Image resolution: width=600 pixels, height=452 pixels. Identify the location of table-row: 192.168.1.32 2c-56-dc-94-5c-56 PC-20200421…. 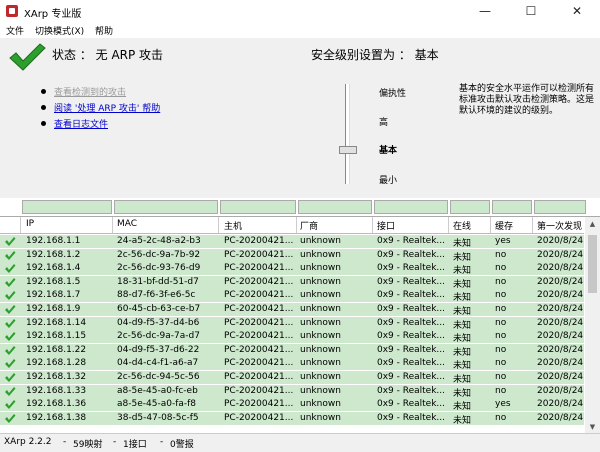
(292, 378).